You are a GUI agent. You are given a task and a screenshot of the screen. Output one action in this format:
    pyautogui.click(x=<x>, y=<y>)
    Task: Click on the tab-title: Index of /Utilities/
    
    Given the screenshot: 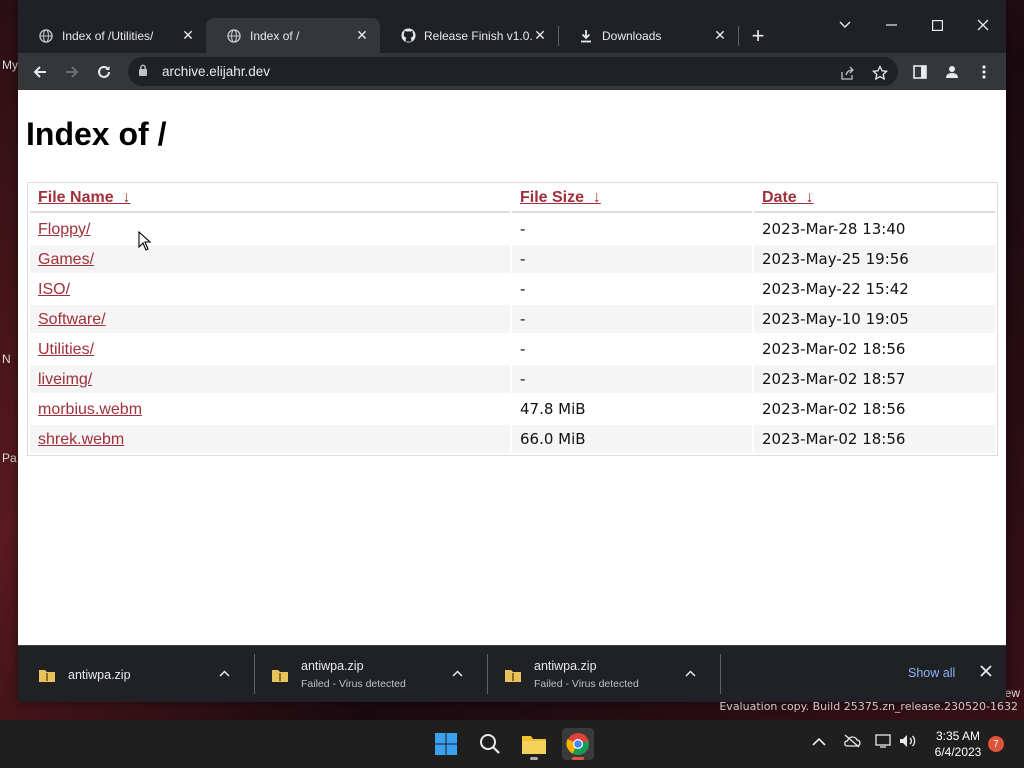 What is the action you would take?
    pyautogui.click(x=108, y=35)
    